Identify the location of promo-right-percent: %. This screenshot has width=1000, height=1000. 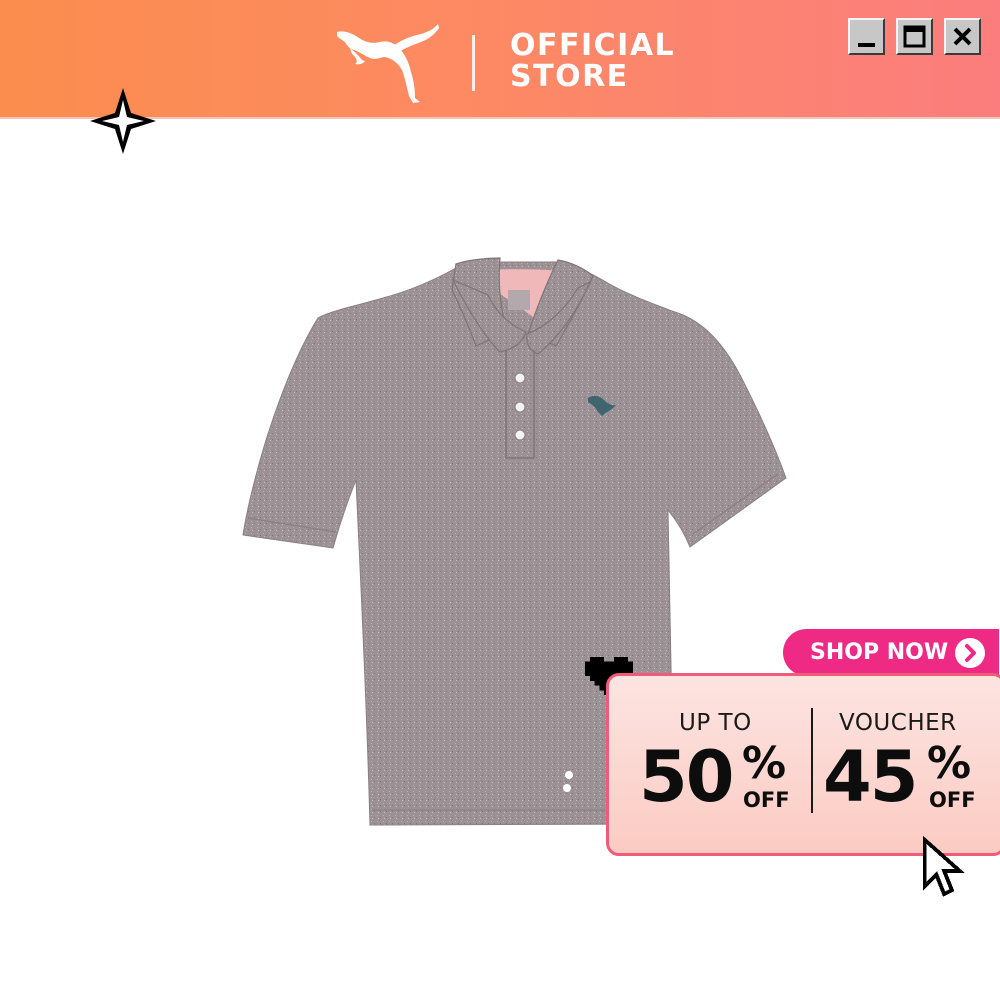
(949, 763).